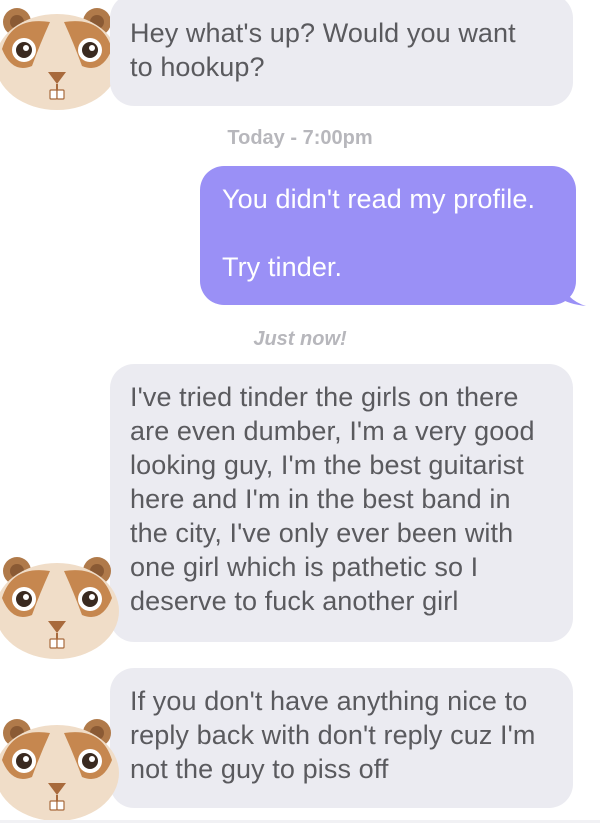  Describe the element at coordinates (388, 235) in the screenshot. I see `message-bubble-outgoing: You didn't read my profile. Try tinder.` at that location.